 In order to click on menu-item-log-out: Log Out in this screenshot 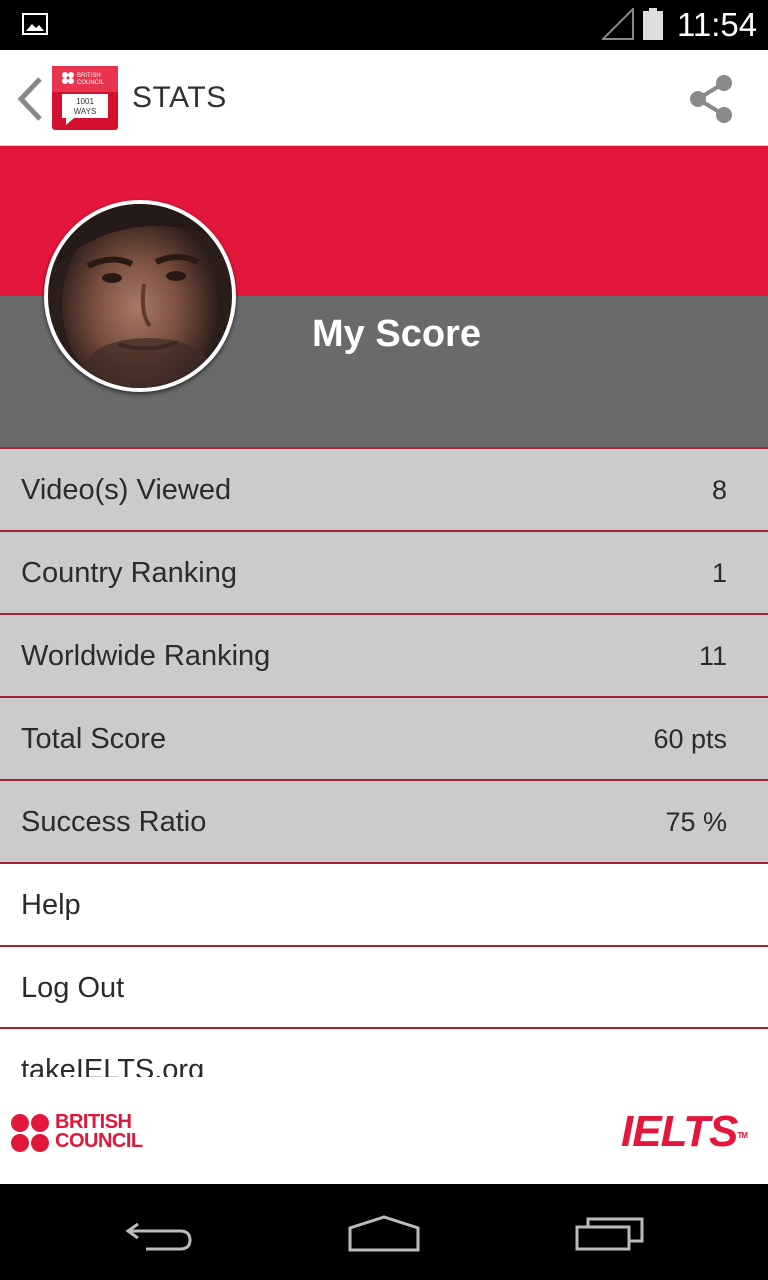, I will do `click(384, 986)`.